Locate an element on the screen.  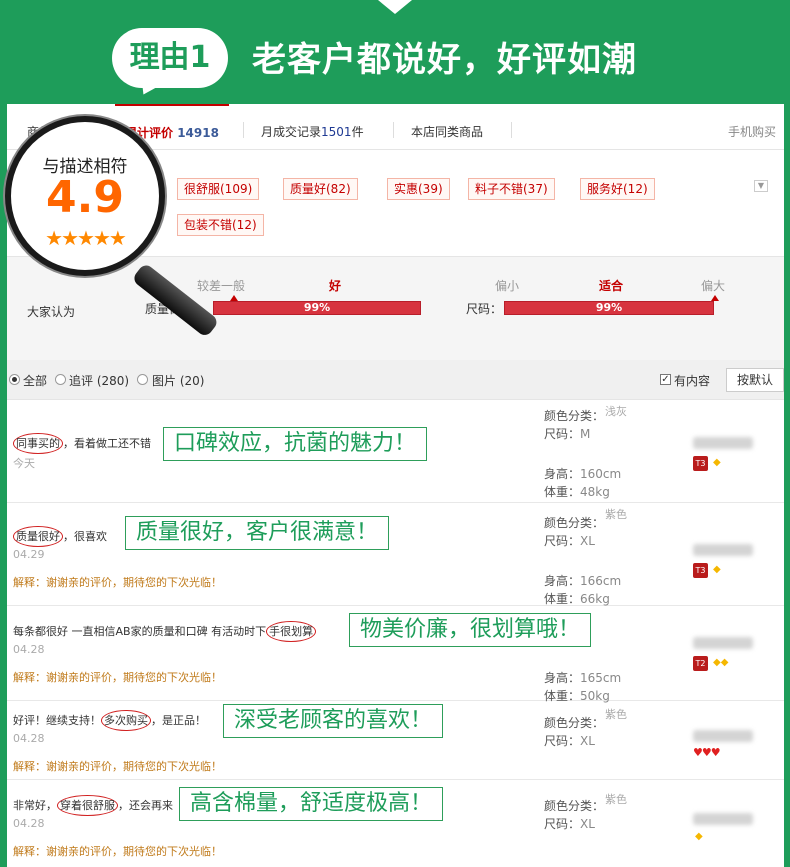
scale-label-selected: 好 is located at coordinates (335, 286).